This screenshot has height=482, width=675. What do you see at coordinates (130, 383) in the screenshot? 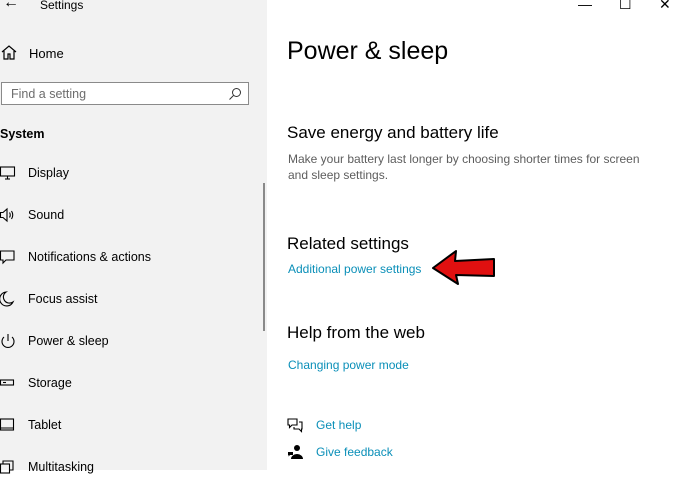
I see `sidebar-item-storage: Storage` at bounding box center [130, 383].